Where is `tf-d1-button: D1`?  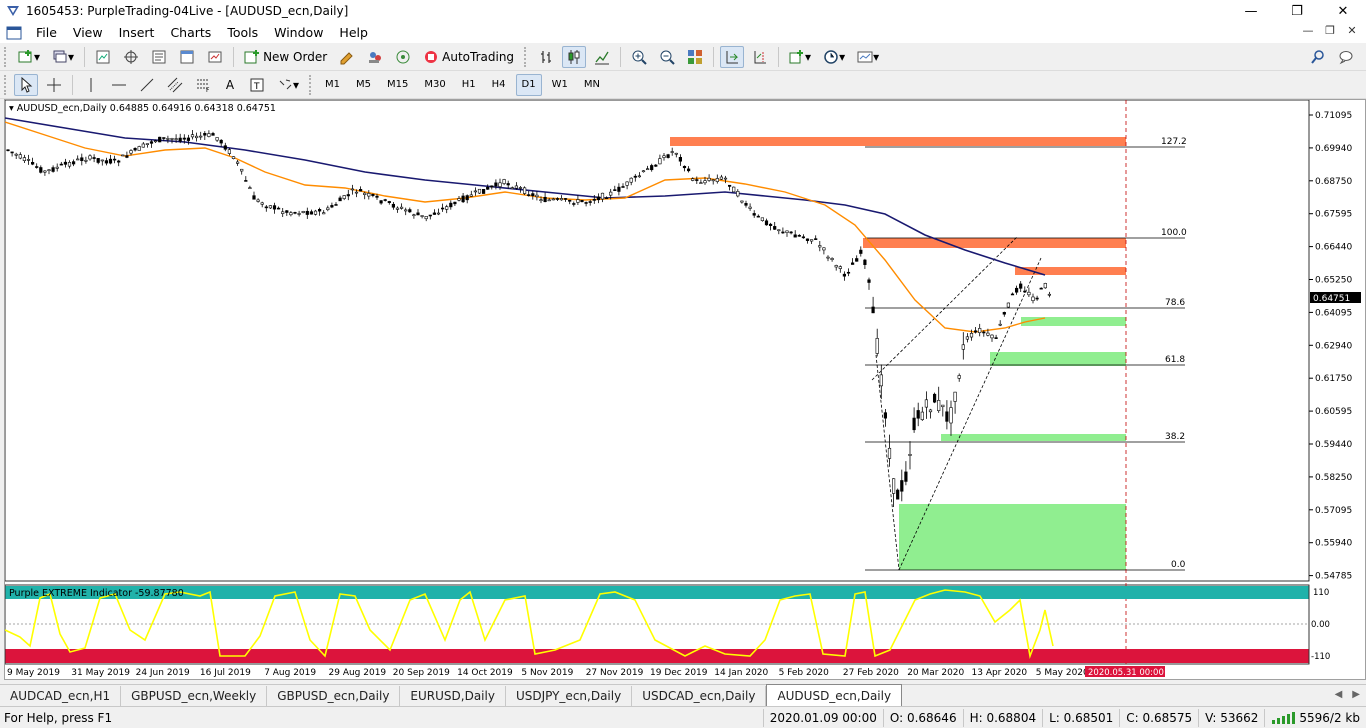
tf-d1-button: D1 is located at coordinates (528, 84).